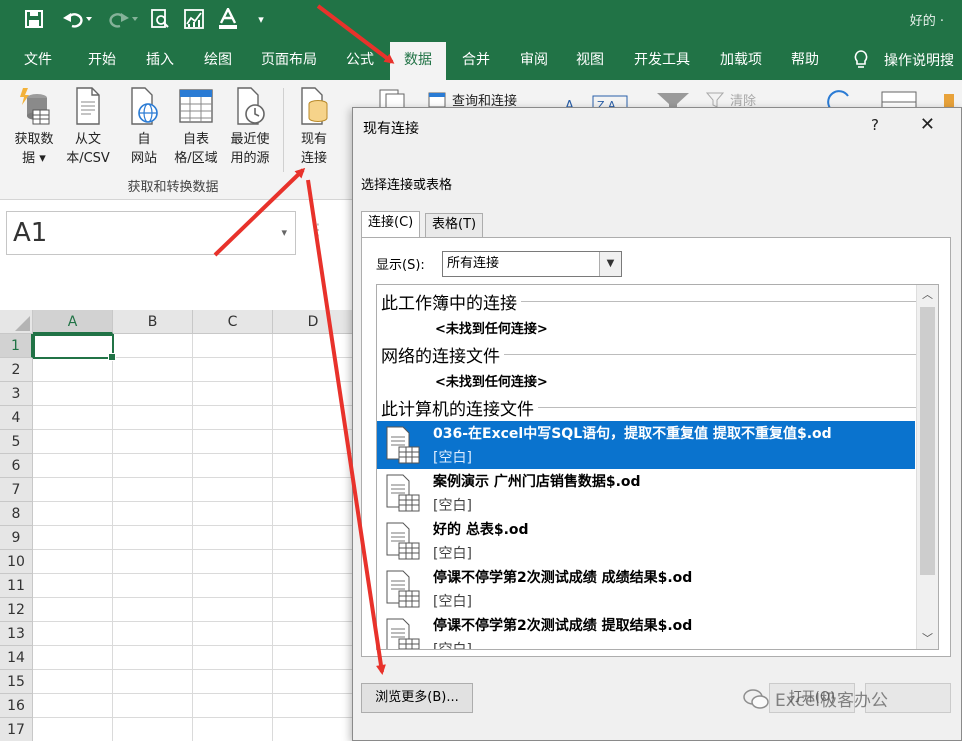  What do you see at coordinates (756, 698) in the screenshot?
I see `wechat-icon` at bounding box center [756, 698].